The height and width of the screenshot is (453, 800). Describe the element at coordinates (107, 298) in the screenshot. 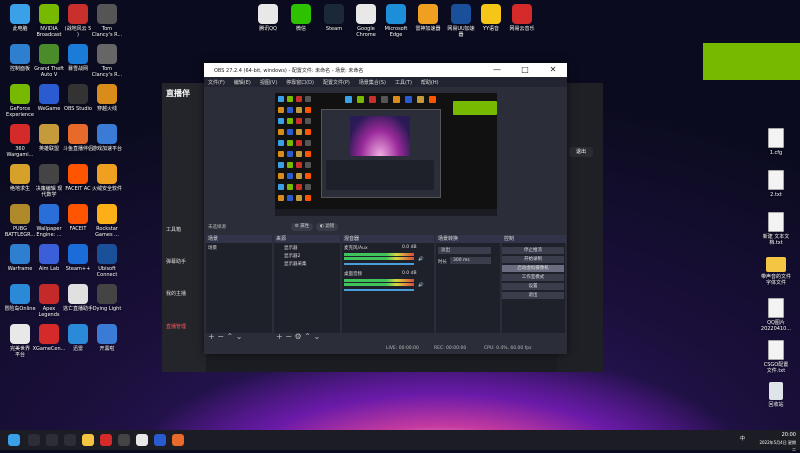

I see `desktop-icon: Dying Light` at that location.